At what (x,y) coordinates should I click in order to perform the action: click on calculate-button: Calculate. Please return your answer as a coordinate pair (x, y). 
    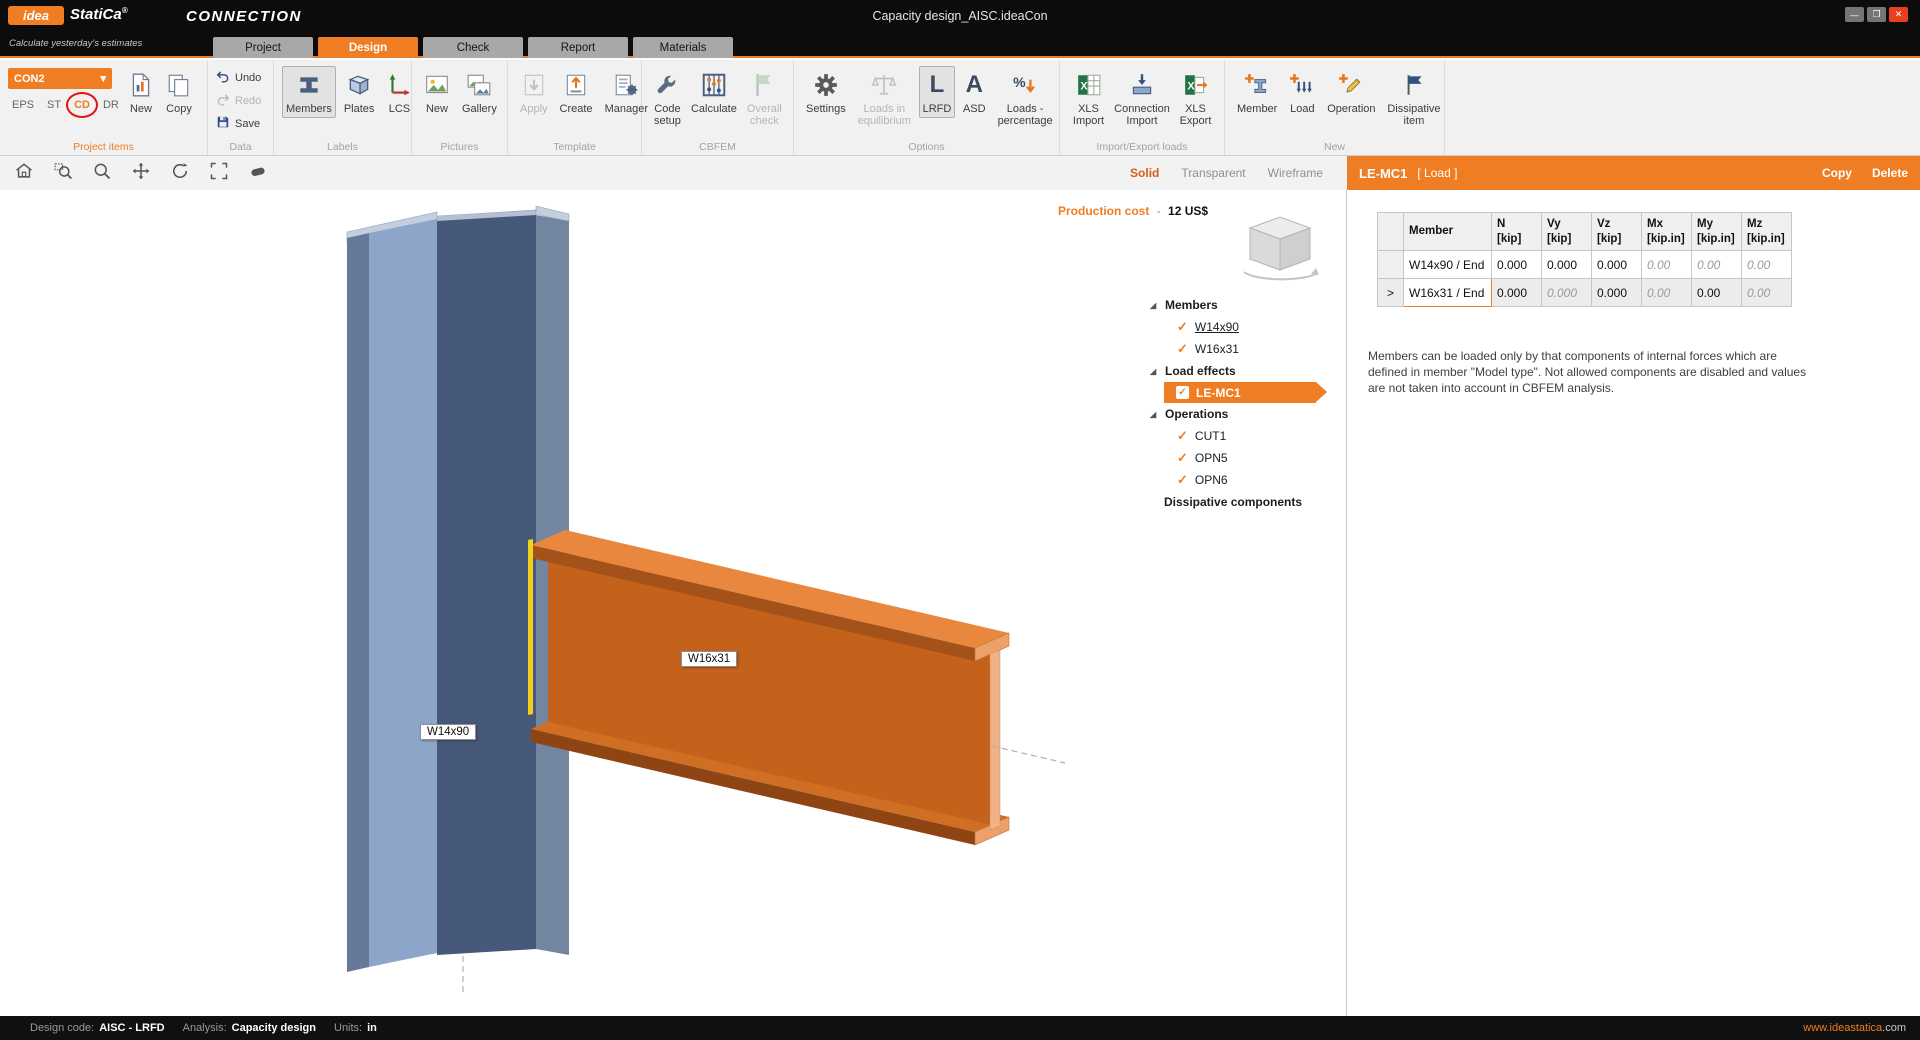
    Looking at the image, I should click on (714, 92).